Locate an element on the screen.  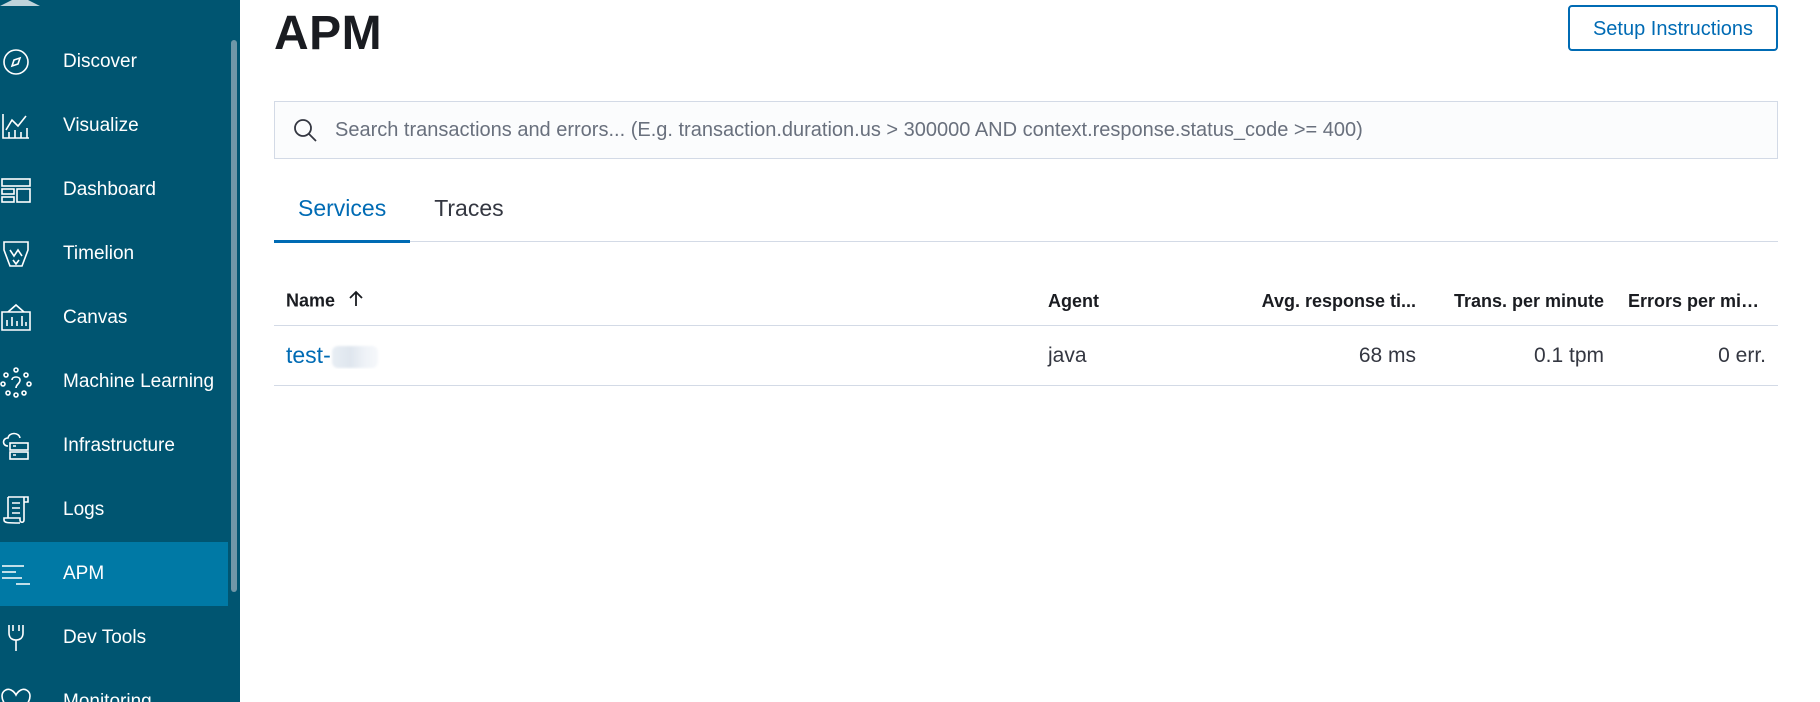
sidebar-item-timelion: Timelion is located at coordinates (114, 254).